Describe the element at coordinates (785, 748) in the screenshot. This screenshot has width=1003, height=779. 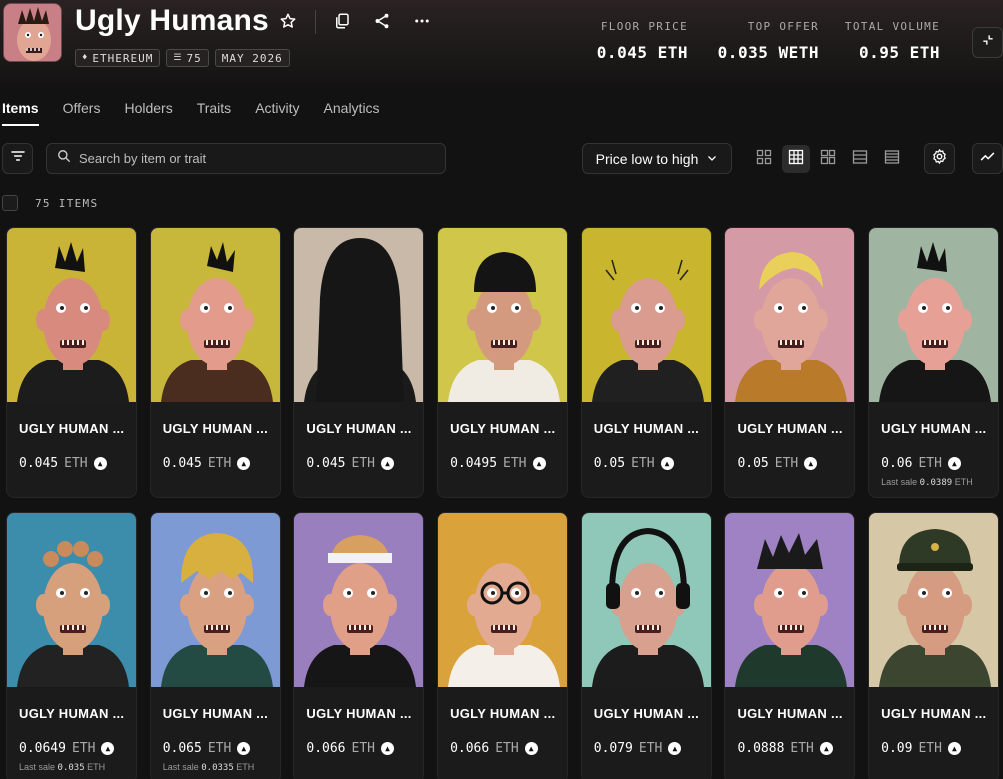
I see `nft-price: 0.0888 ETH ▲` at that location.